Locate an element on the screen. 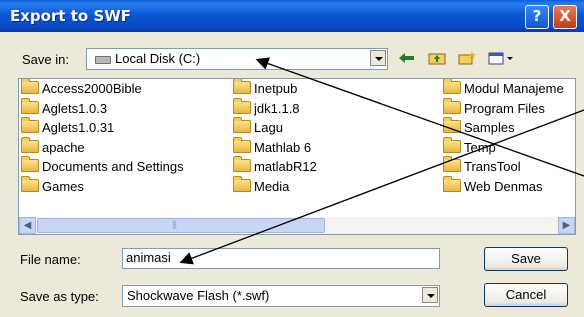 This screenshot has width=584, height=317. folder-name: TransTool is located at coordinates (492, 166).